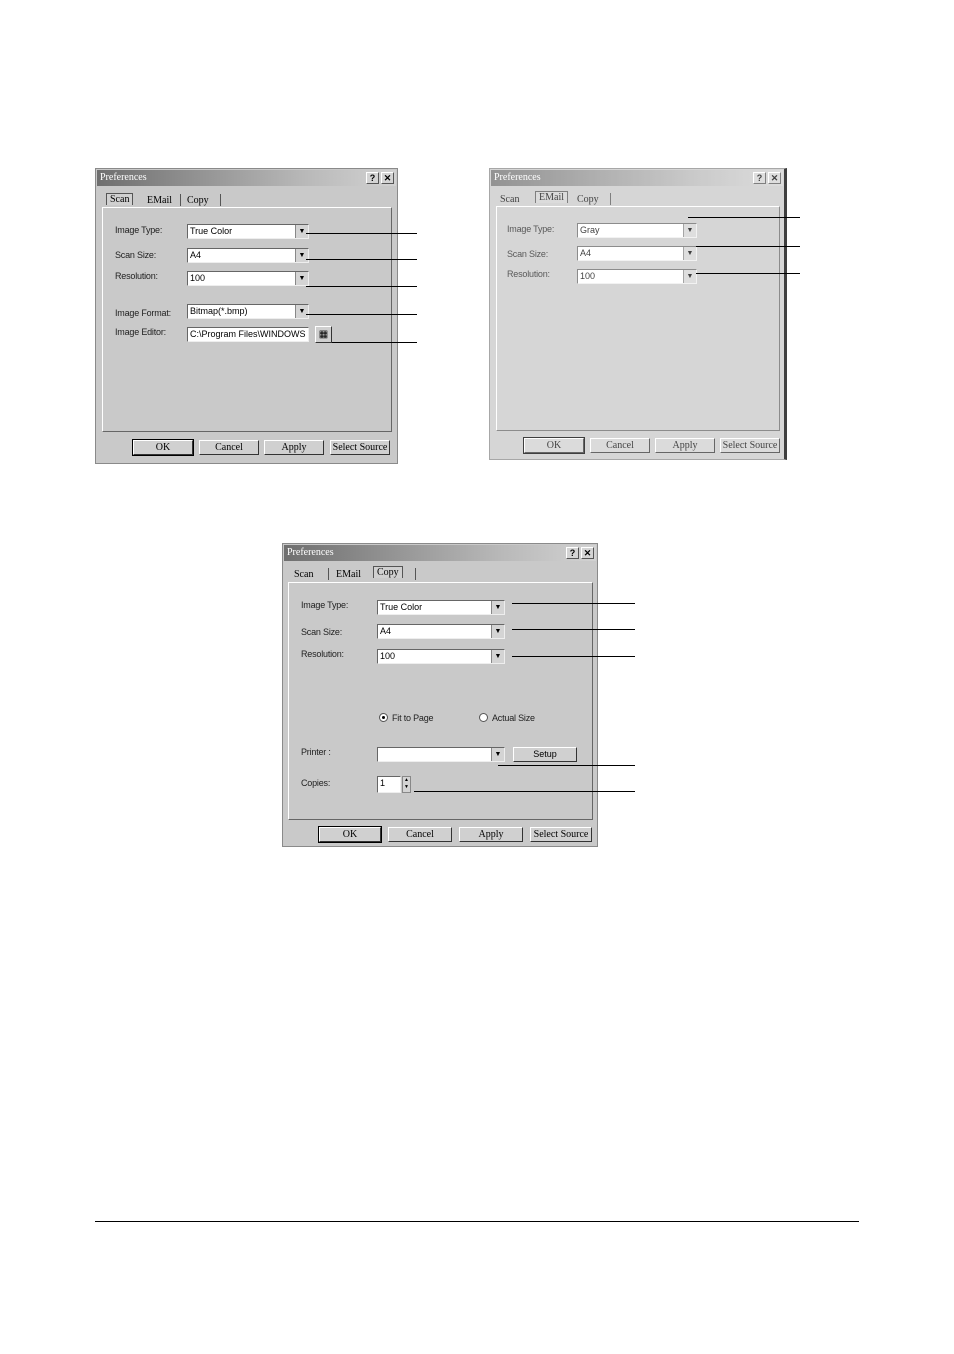  What do you see at coordinates (513, 718) in the screenshot?
I see `actual-size-label: Actual Size` at bounding box center [513, 718].